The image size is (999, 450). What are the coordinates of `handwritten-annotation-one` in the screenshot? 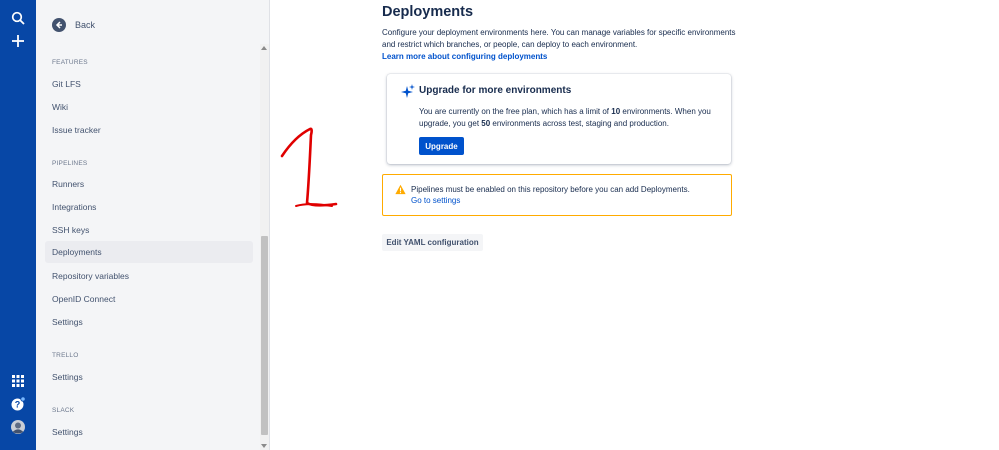 It's located at (309, 167).